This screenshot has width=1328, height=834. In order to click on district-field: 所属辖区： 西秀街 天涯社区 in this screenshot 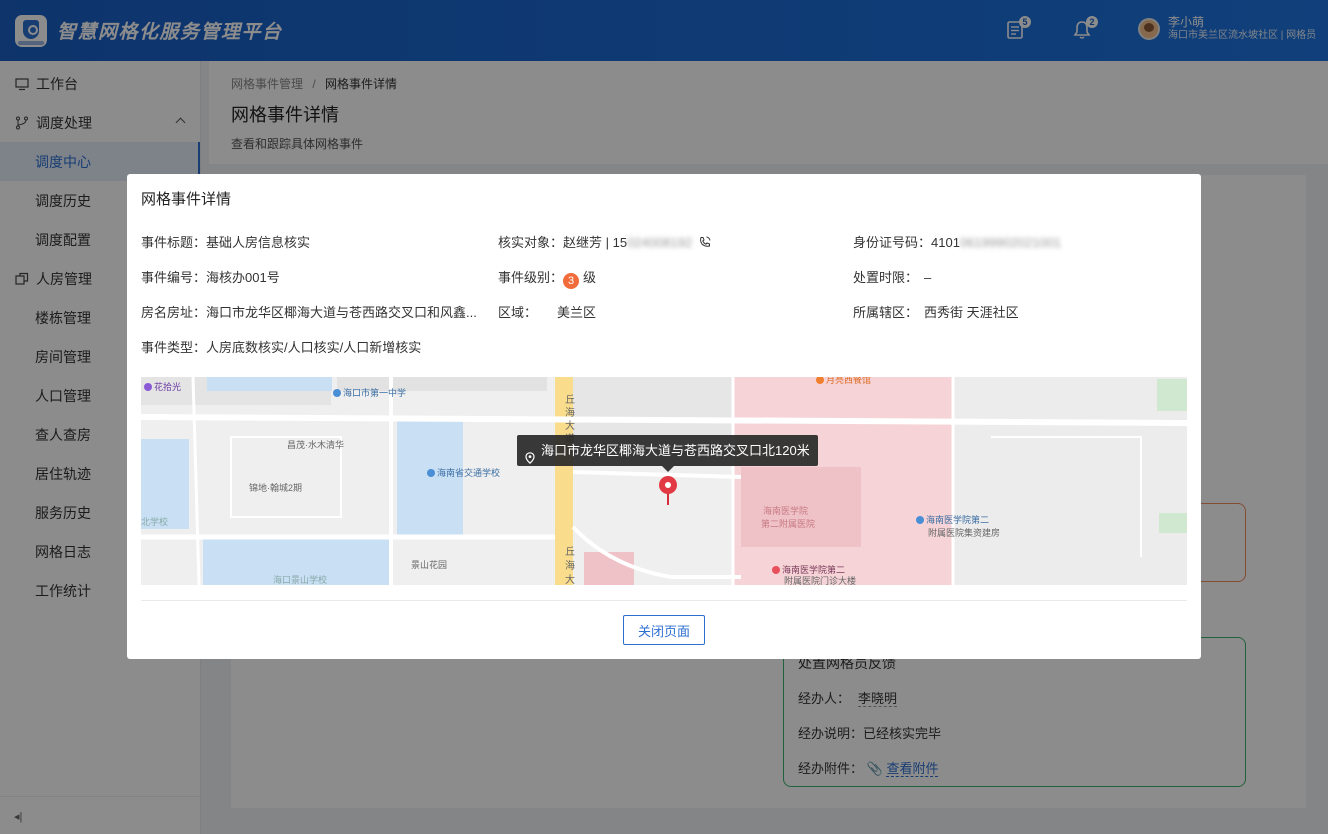, I will do `click(936, 311)`.